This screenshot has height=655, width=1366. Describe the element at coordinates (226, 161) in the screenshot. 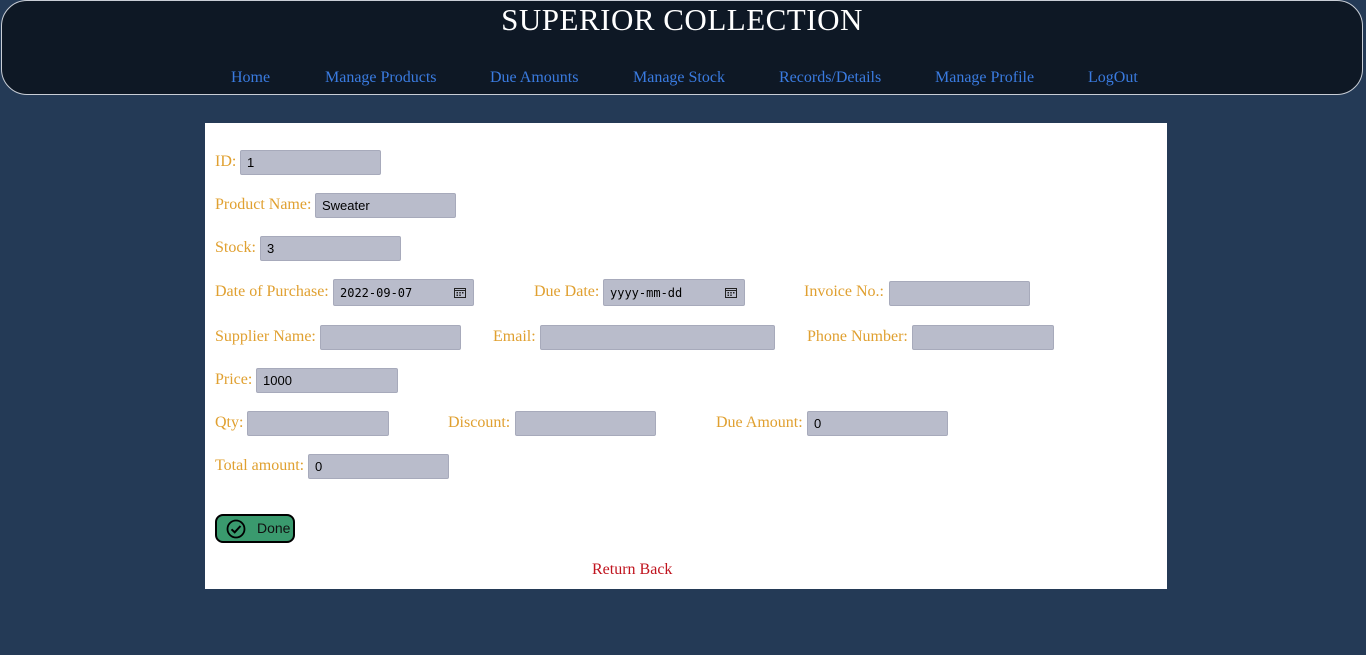

I see `id-label: ID:` at that location.